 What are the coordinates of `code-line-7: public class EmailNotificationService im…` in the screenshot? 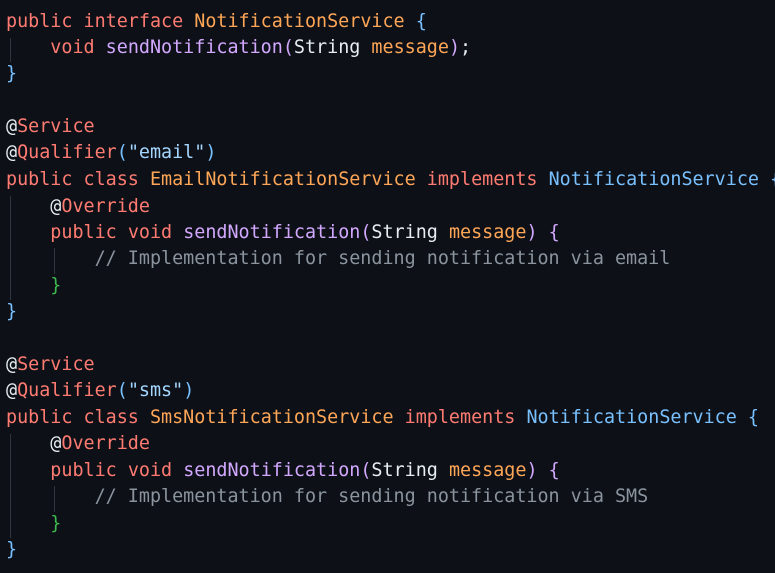 It's located at (390, 180).